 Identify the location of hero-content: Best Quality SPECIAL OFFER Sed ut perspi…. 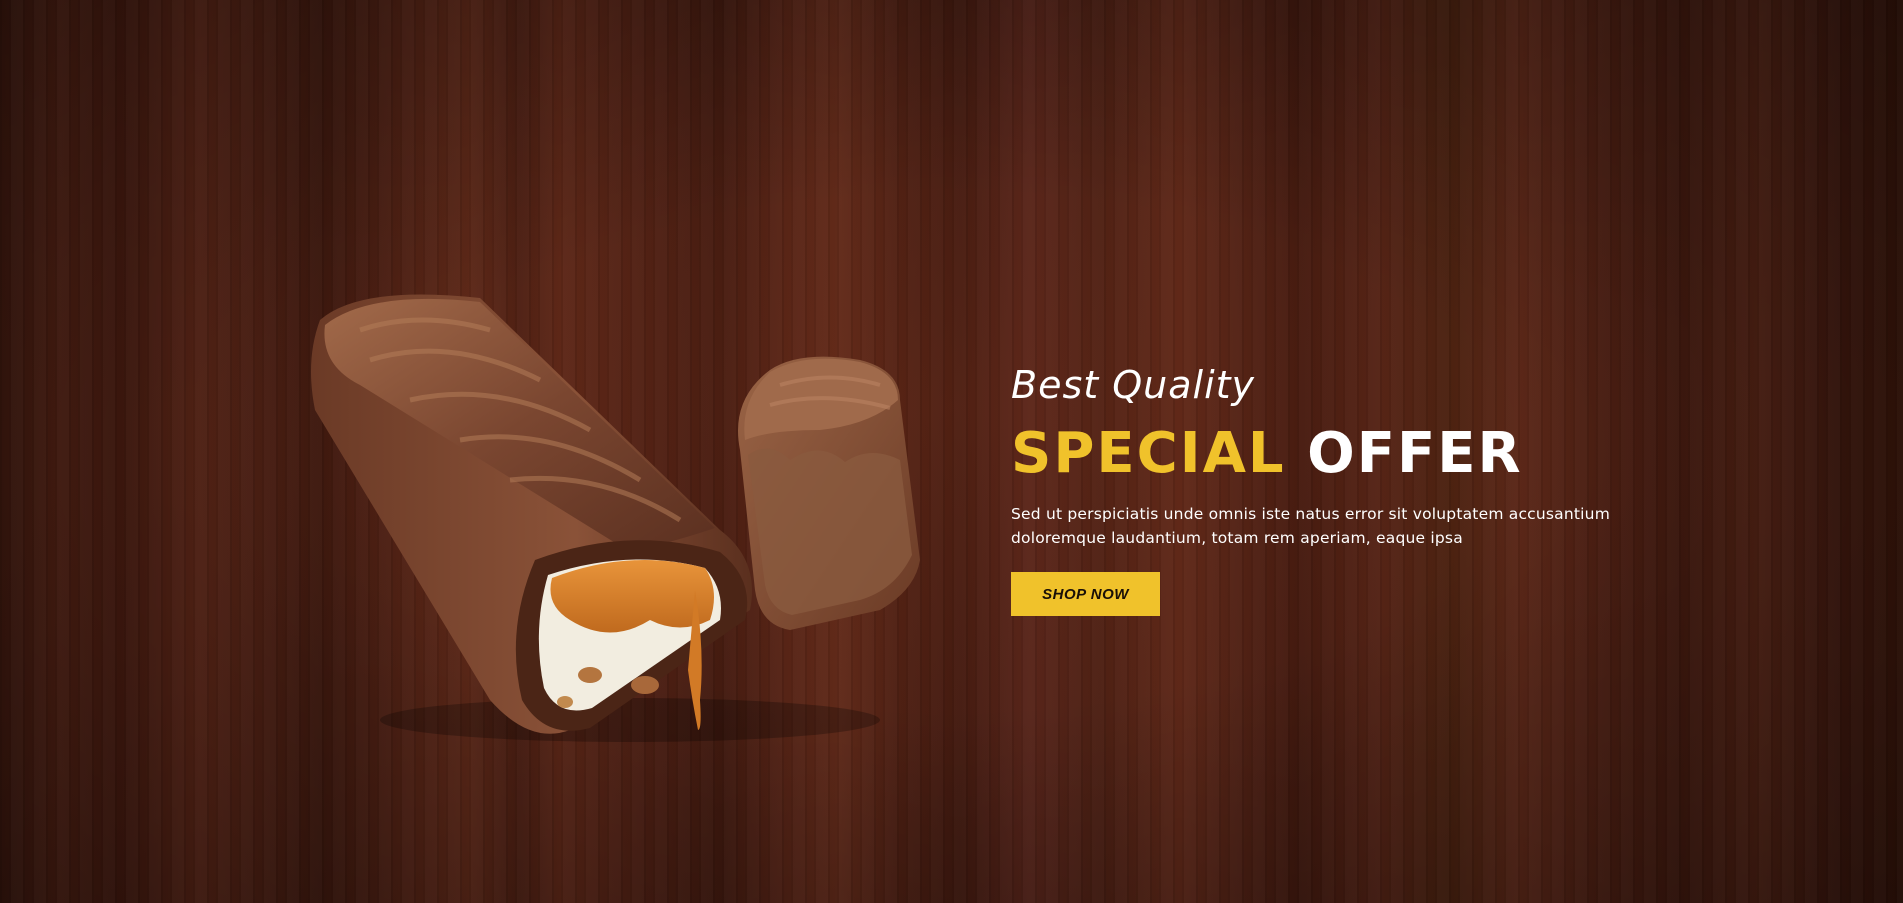
(1361, 490).